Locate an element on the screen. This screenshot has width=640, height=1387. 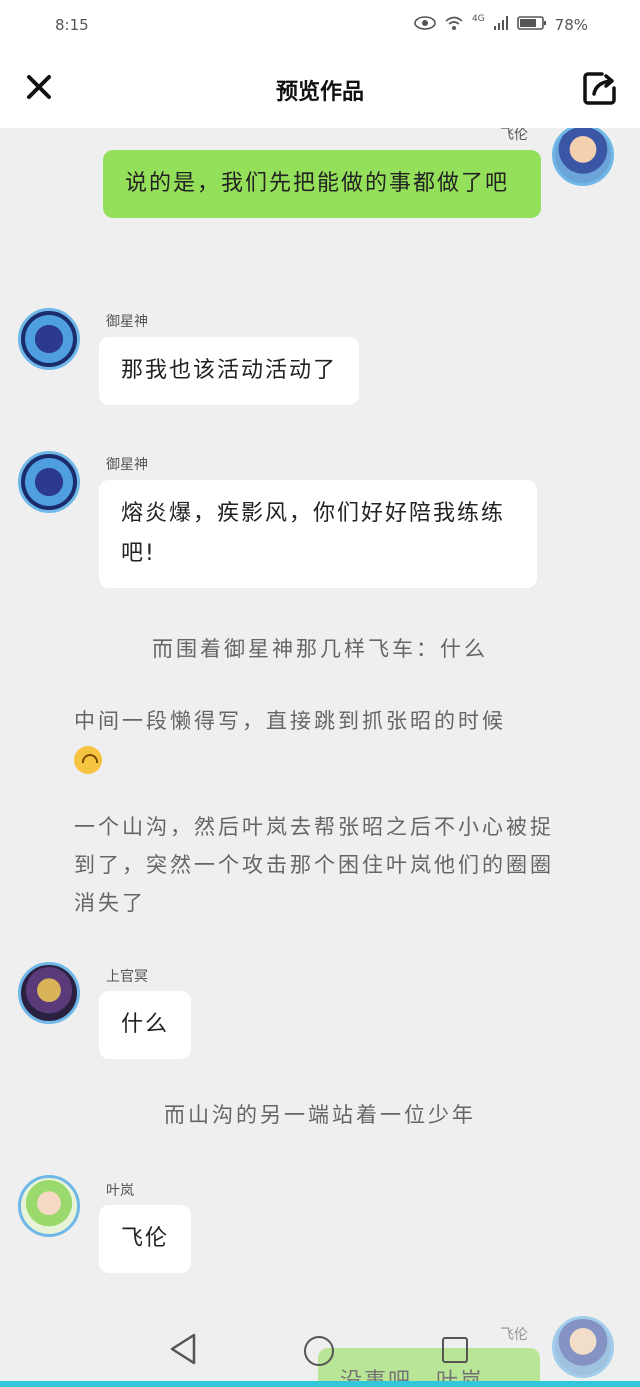
upside-down-face-icon is located at coordinates (88, 760).